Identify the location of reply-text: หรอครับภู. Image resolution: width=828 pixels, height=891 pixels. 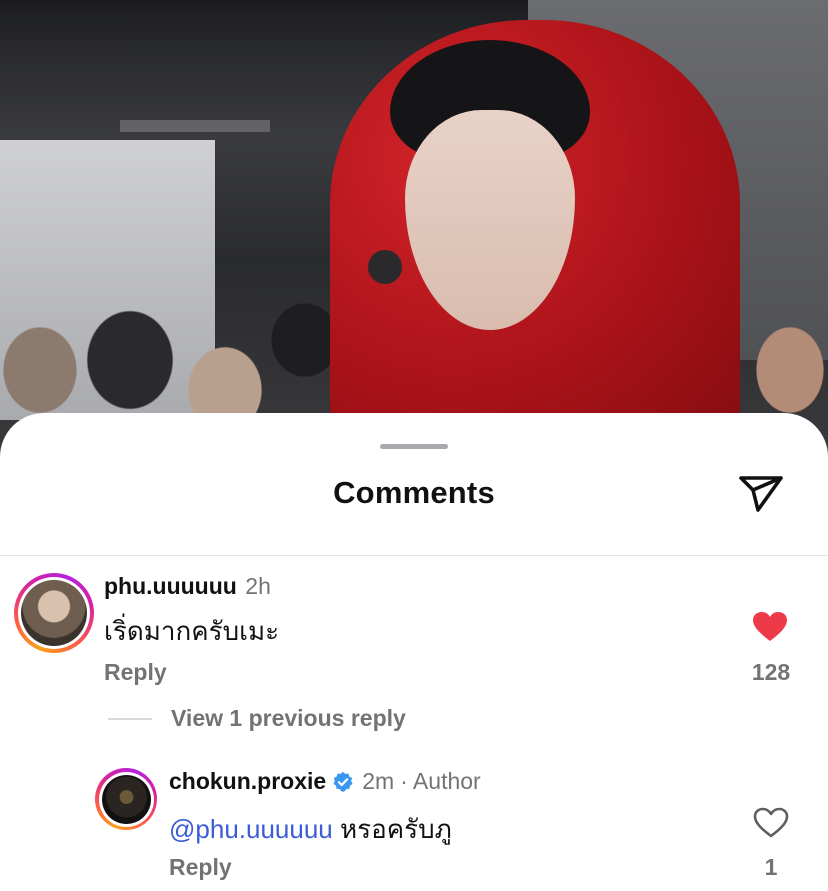
(396, 829).